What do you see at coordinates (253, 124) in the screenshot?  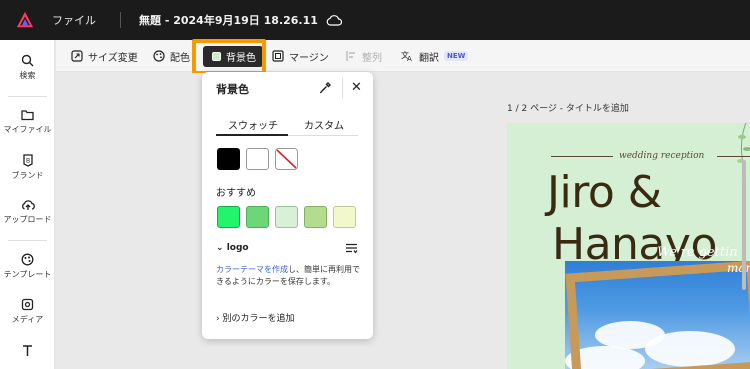 I see `tab-swatches: スウォッチ` at bounding box center [253, 124].